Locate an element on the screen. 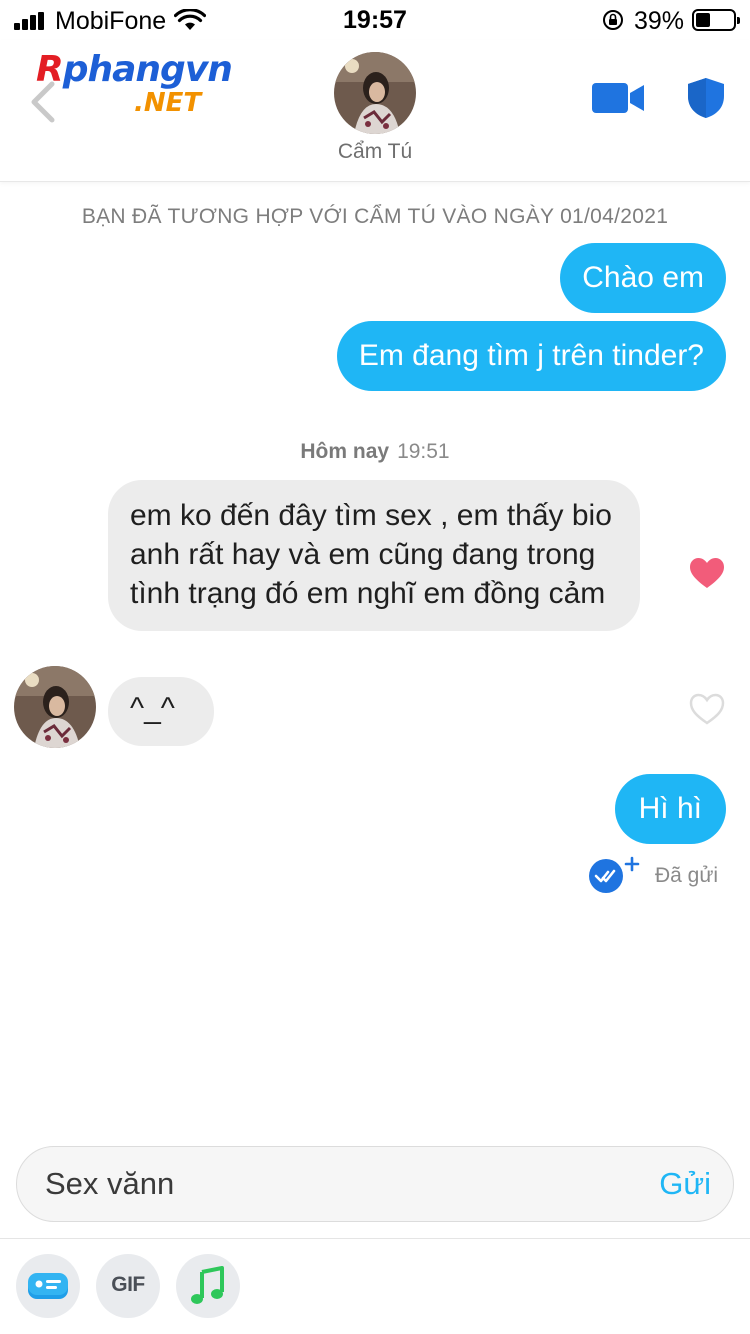 The height and width of the screenshot is (1334, 750). video-call-icon is located at coordinates (619, 98).